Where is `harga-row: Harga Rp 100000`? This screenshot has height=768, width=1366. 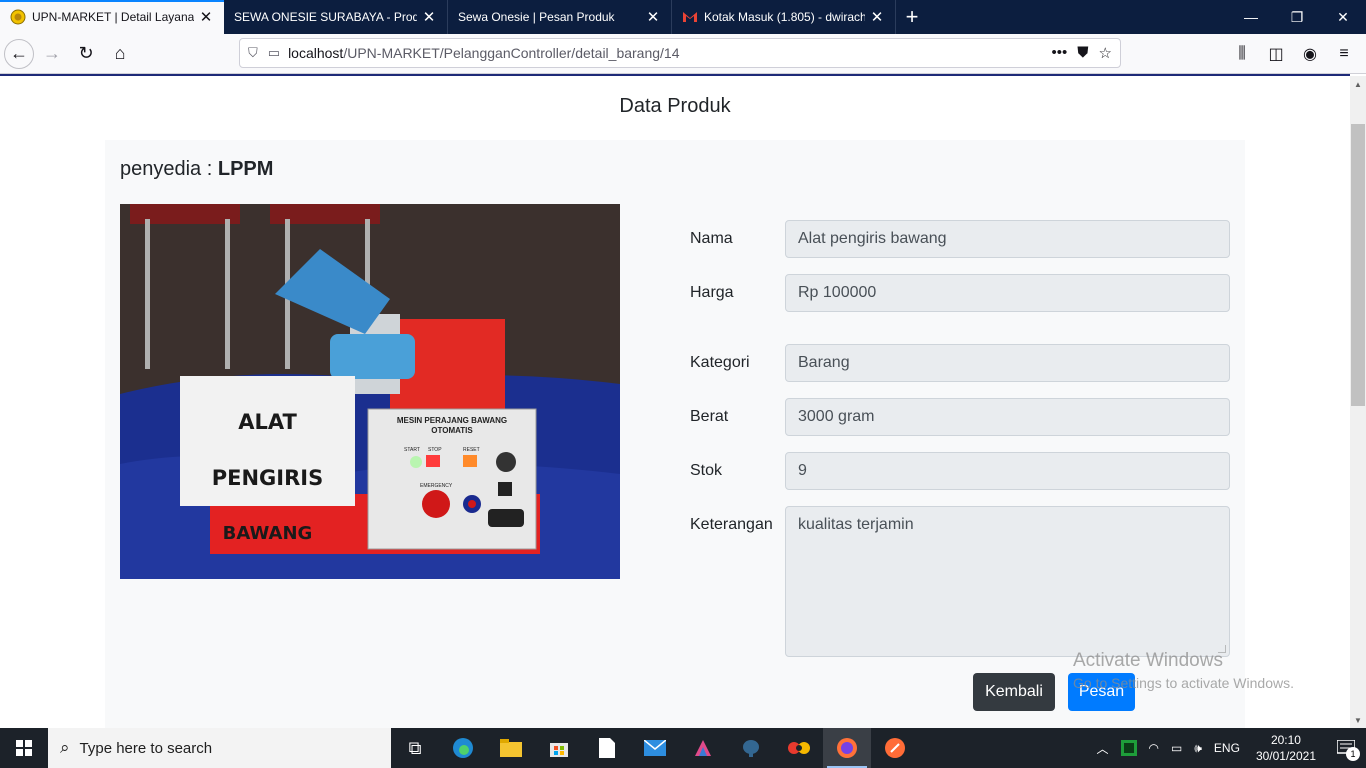 harga-row: Harga Rp 100000 is located at coordinates (960, 293).